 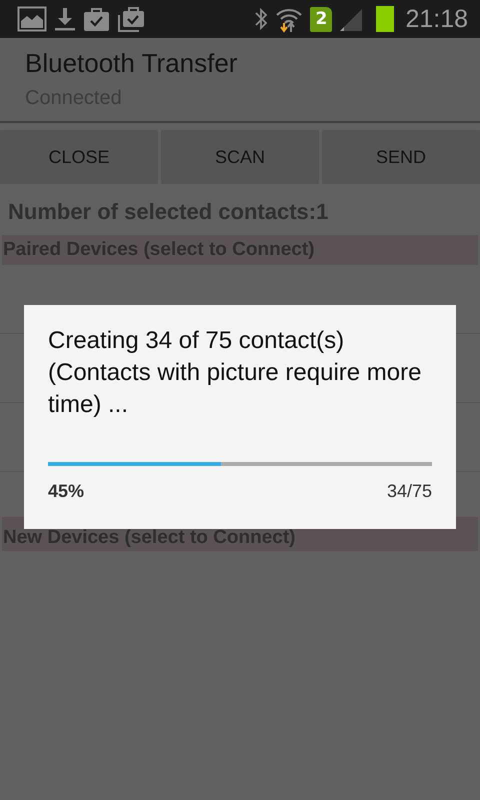 I want to click on download-icon, so click(x=65, y=19).